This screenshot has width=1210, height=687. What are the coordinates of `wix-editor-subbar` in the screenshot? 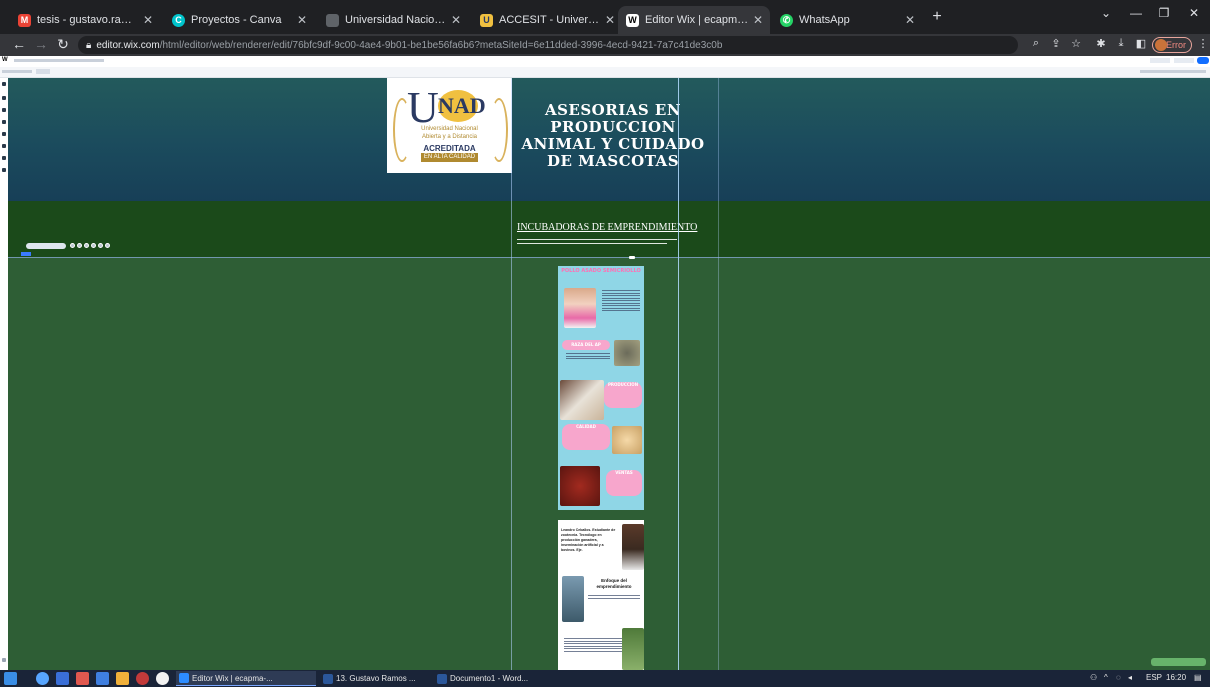 It's located at (605, 72).